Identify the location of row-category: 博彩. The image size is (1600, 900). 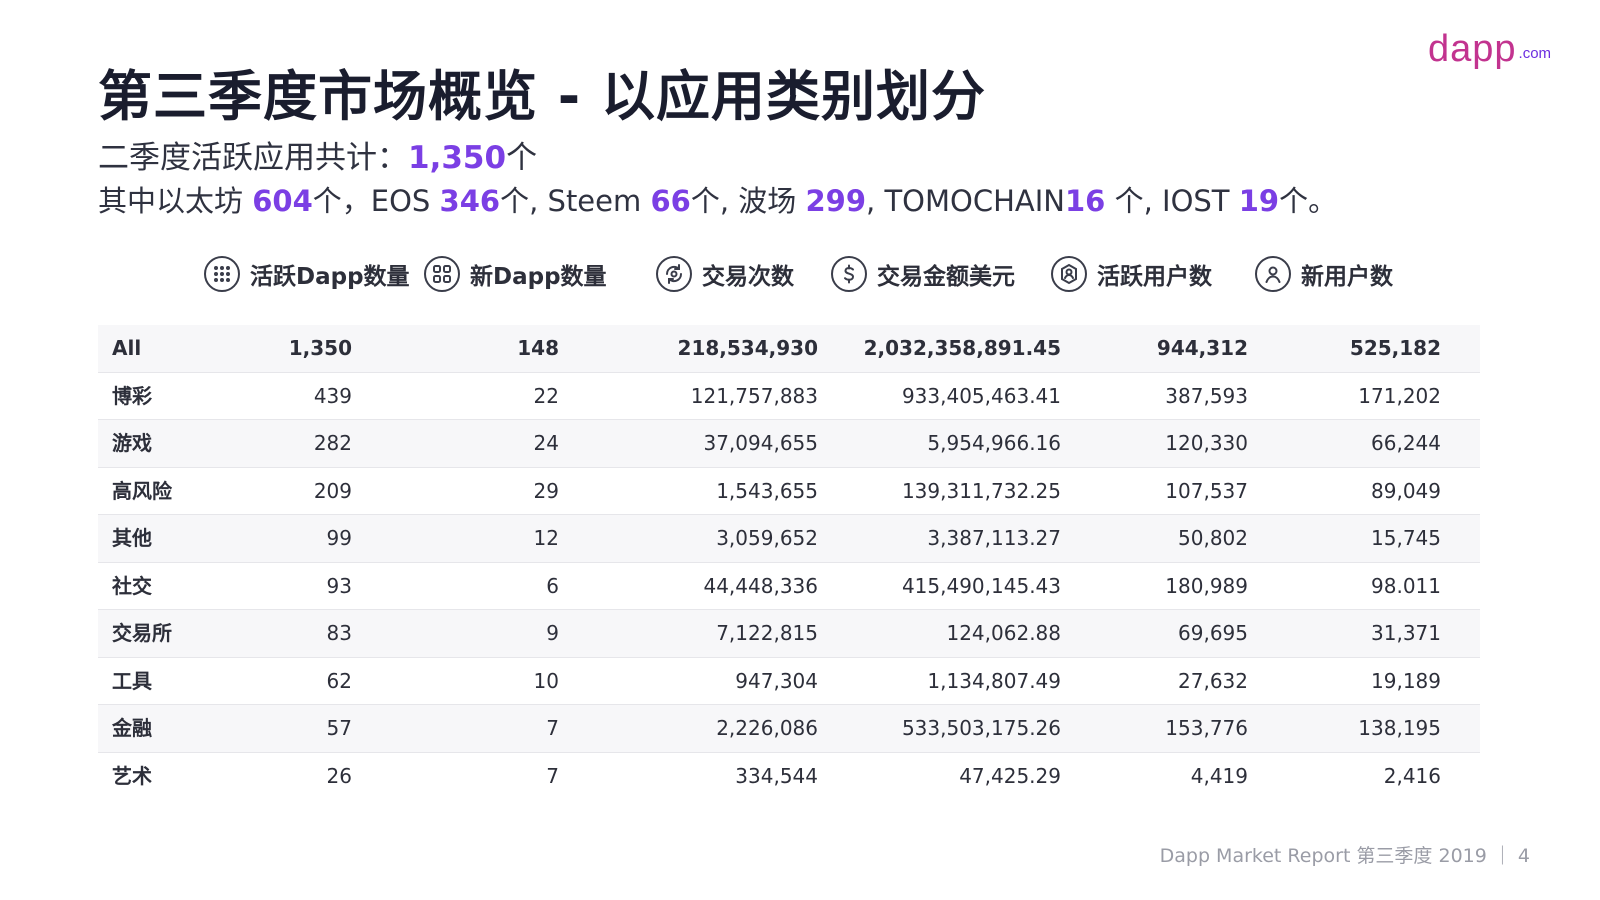
(132, 395).